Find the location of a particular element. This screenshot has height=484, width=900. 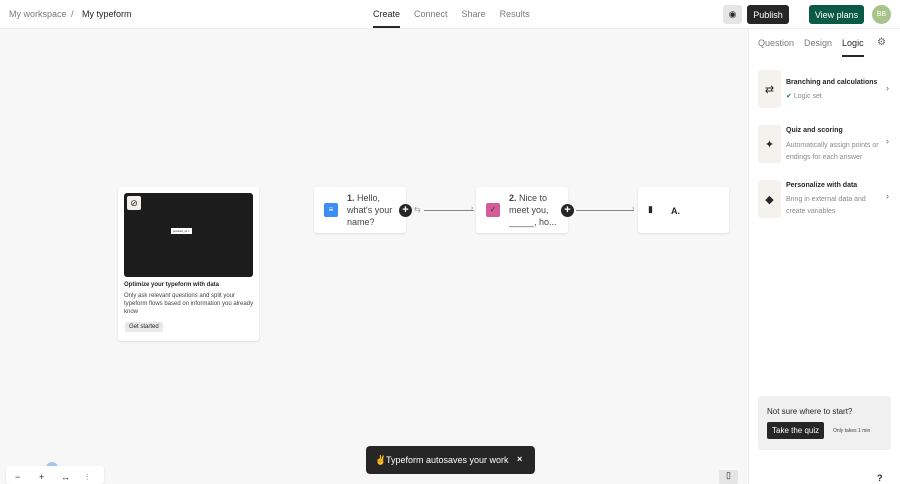

toast-text: Typeform autosaves your work is located at coordinates (447, 460).